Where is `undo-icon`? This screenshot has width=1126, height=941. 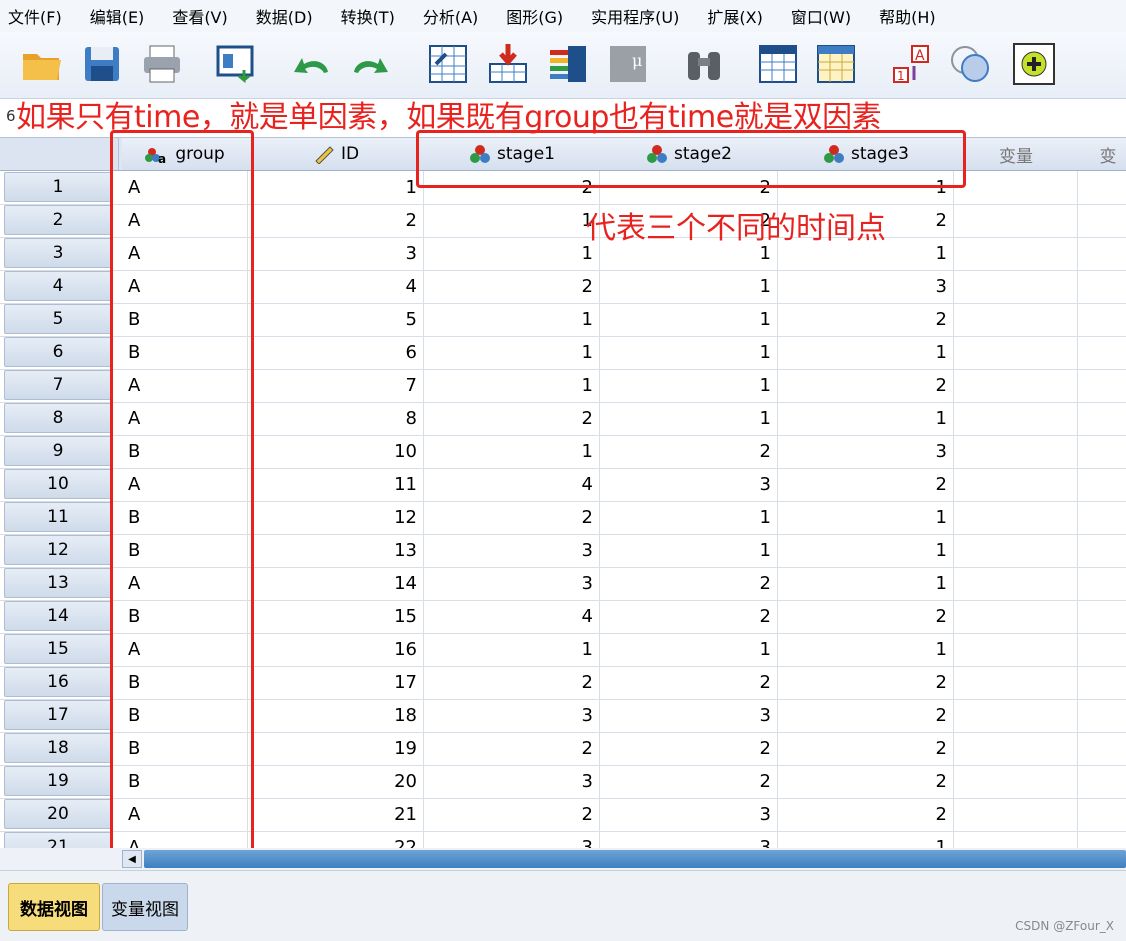 undo-icon is located at coordinates (312, 64).